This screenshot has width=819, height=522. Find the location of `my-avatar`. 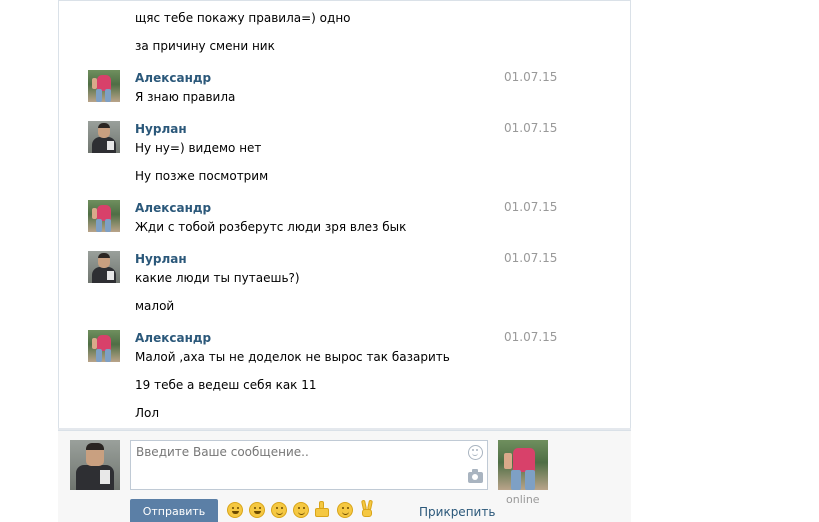

my-avatar is located at coordinates (95, 465).